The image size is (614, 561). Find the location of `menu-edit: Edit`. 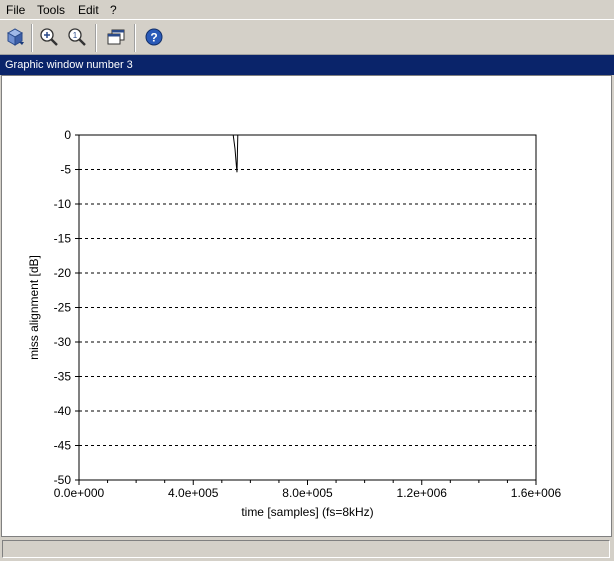

menu-edit: Edit is located at coordinates (88, 10).